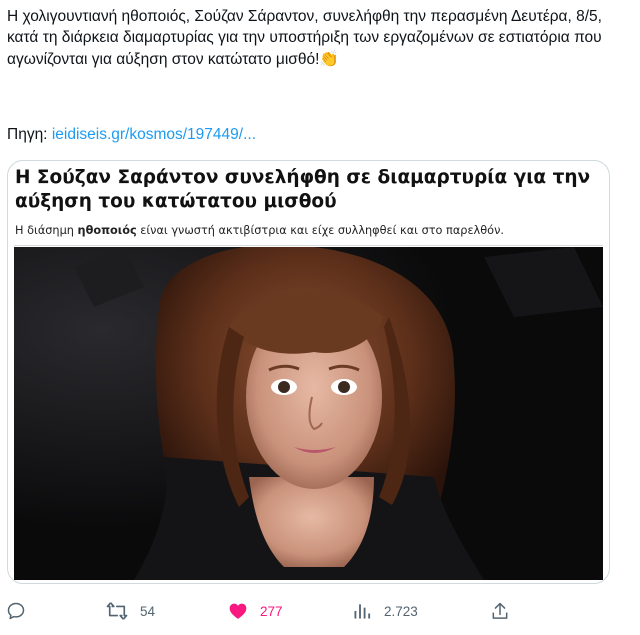 Image resolution: width=640 pixels, height=635 pixels. What do you see at coordinates (46, 230) in the screenshot?
I see `subtitle-part: Η διάσημη` at bounding box center [46, 230].